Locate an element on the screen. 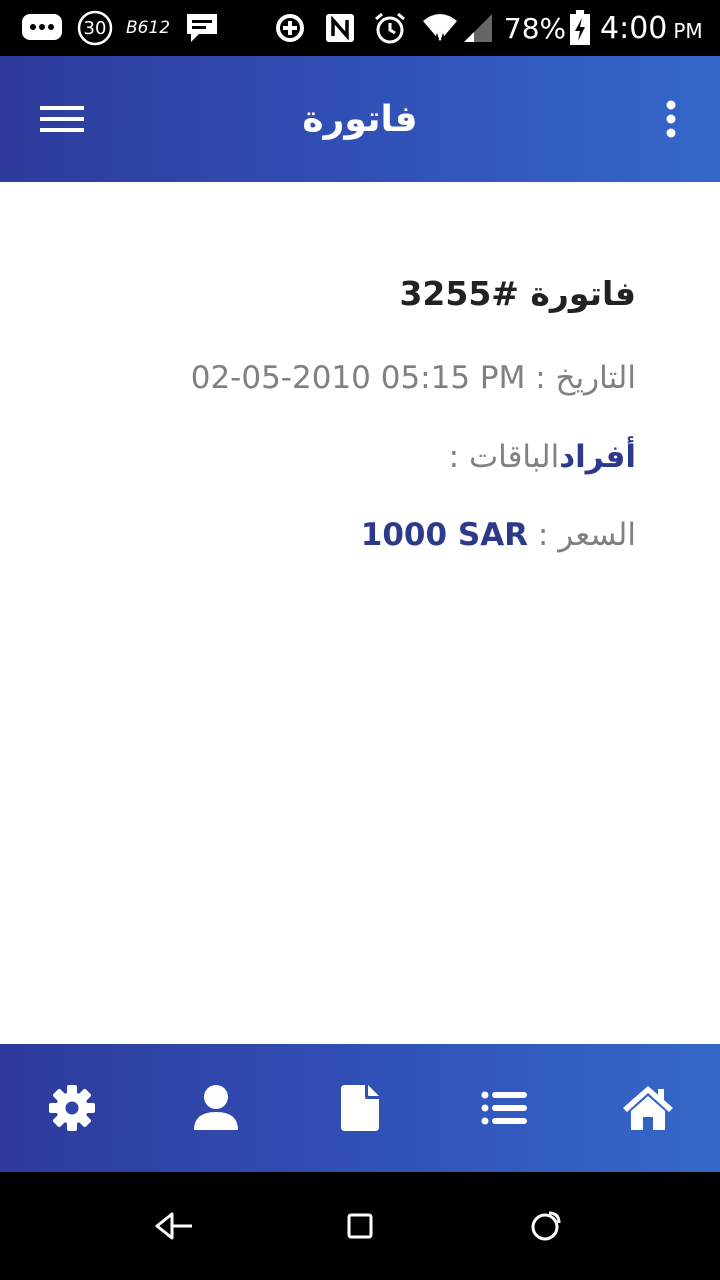 The width and height of the screenshot is (720, 1280). app-bar-title: فاتورة is located at coordinates (360, 119).